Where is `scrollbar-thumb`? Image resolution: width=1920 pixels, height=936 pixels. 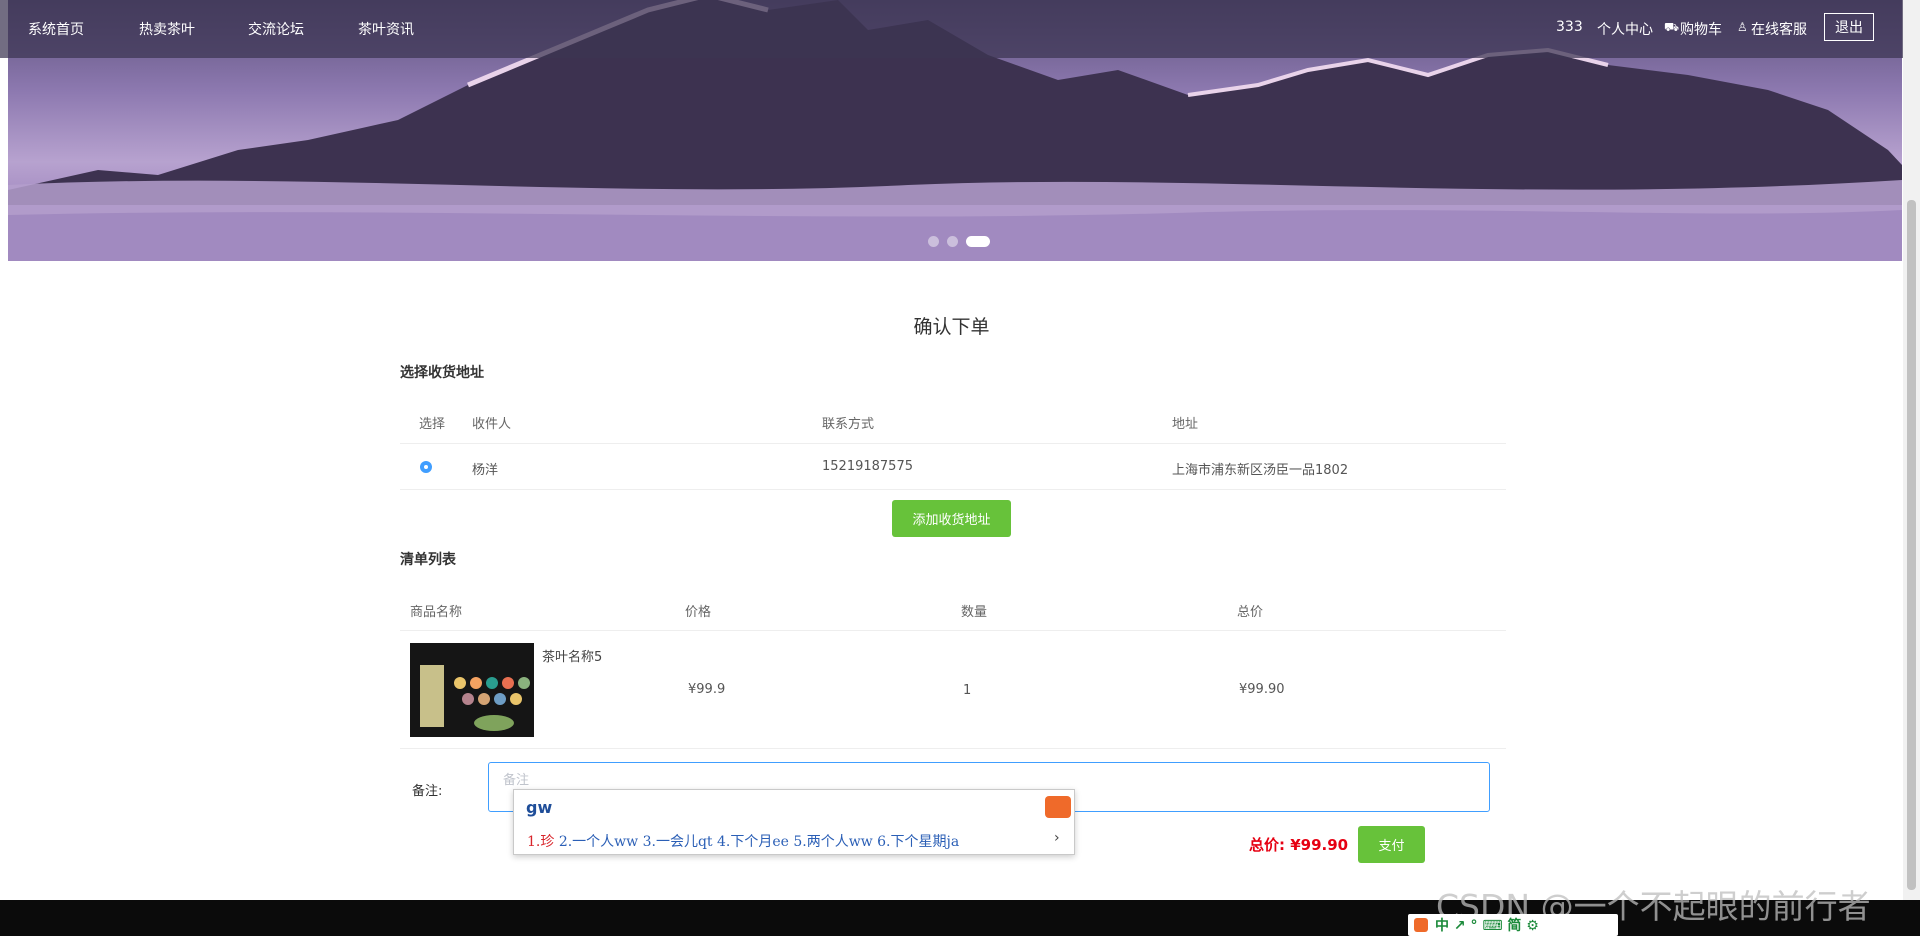
scrollbar-thumb is located at coordinates (1911, 545).